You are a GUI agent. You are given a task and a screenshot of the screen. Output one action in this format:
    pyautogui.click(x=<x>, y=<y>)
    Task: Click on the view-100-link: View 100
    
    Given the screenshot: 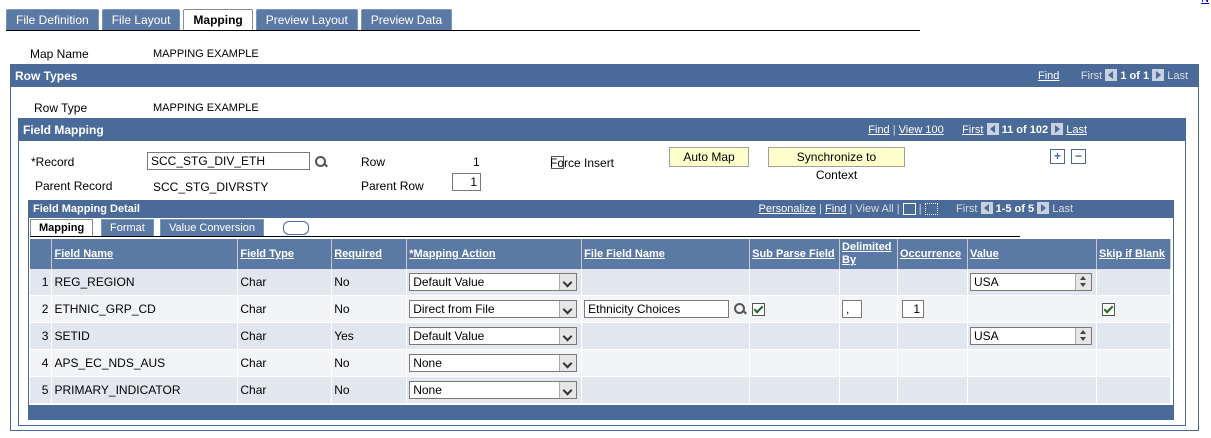 What is the action you would take?
    pyautogui.click(x=921, y=130)
    